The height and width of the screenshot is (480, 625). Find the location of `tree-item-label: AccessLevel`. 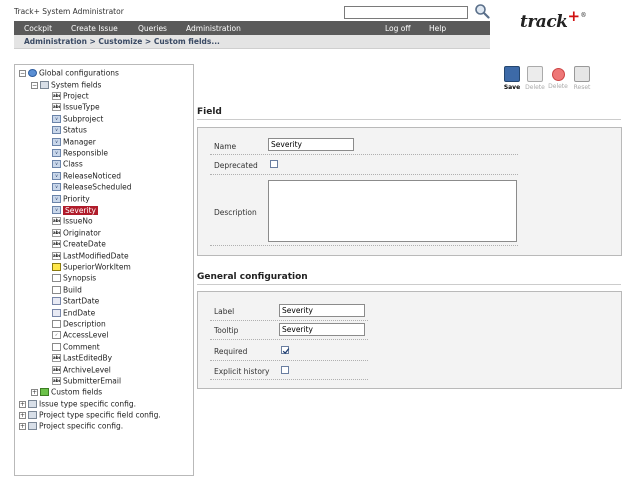

tree-item-label: AccessLevel is located at coordinates (86, 335).